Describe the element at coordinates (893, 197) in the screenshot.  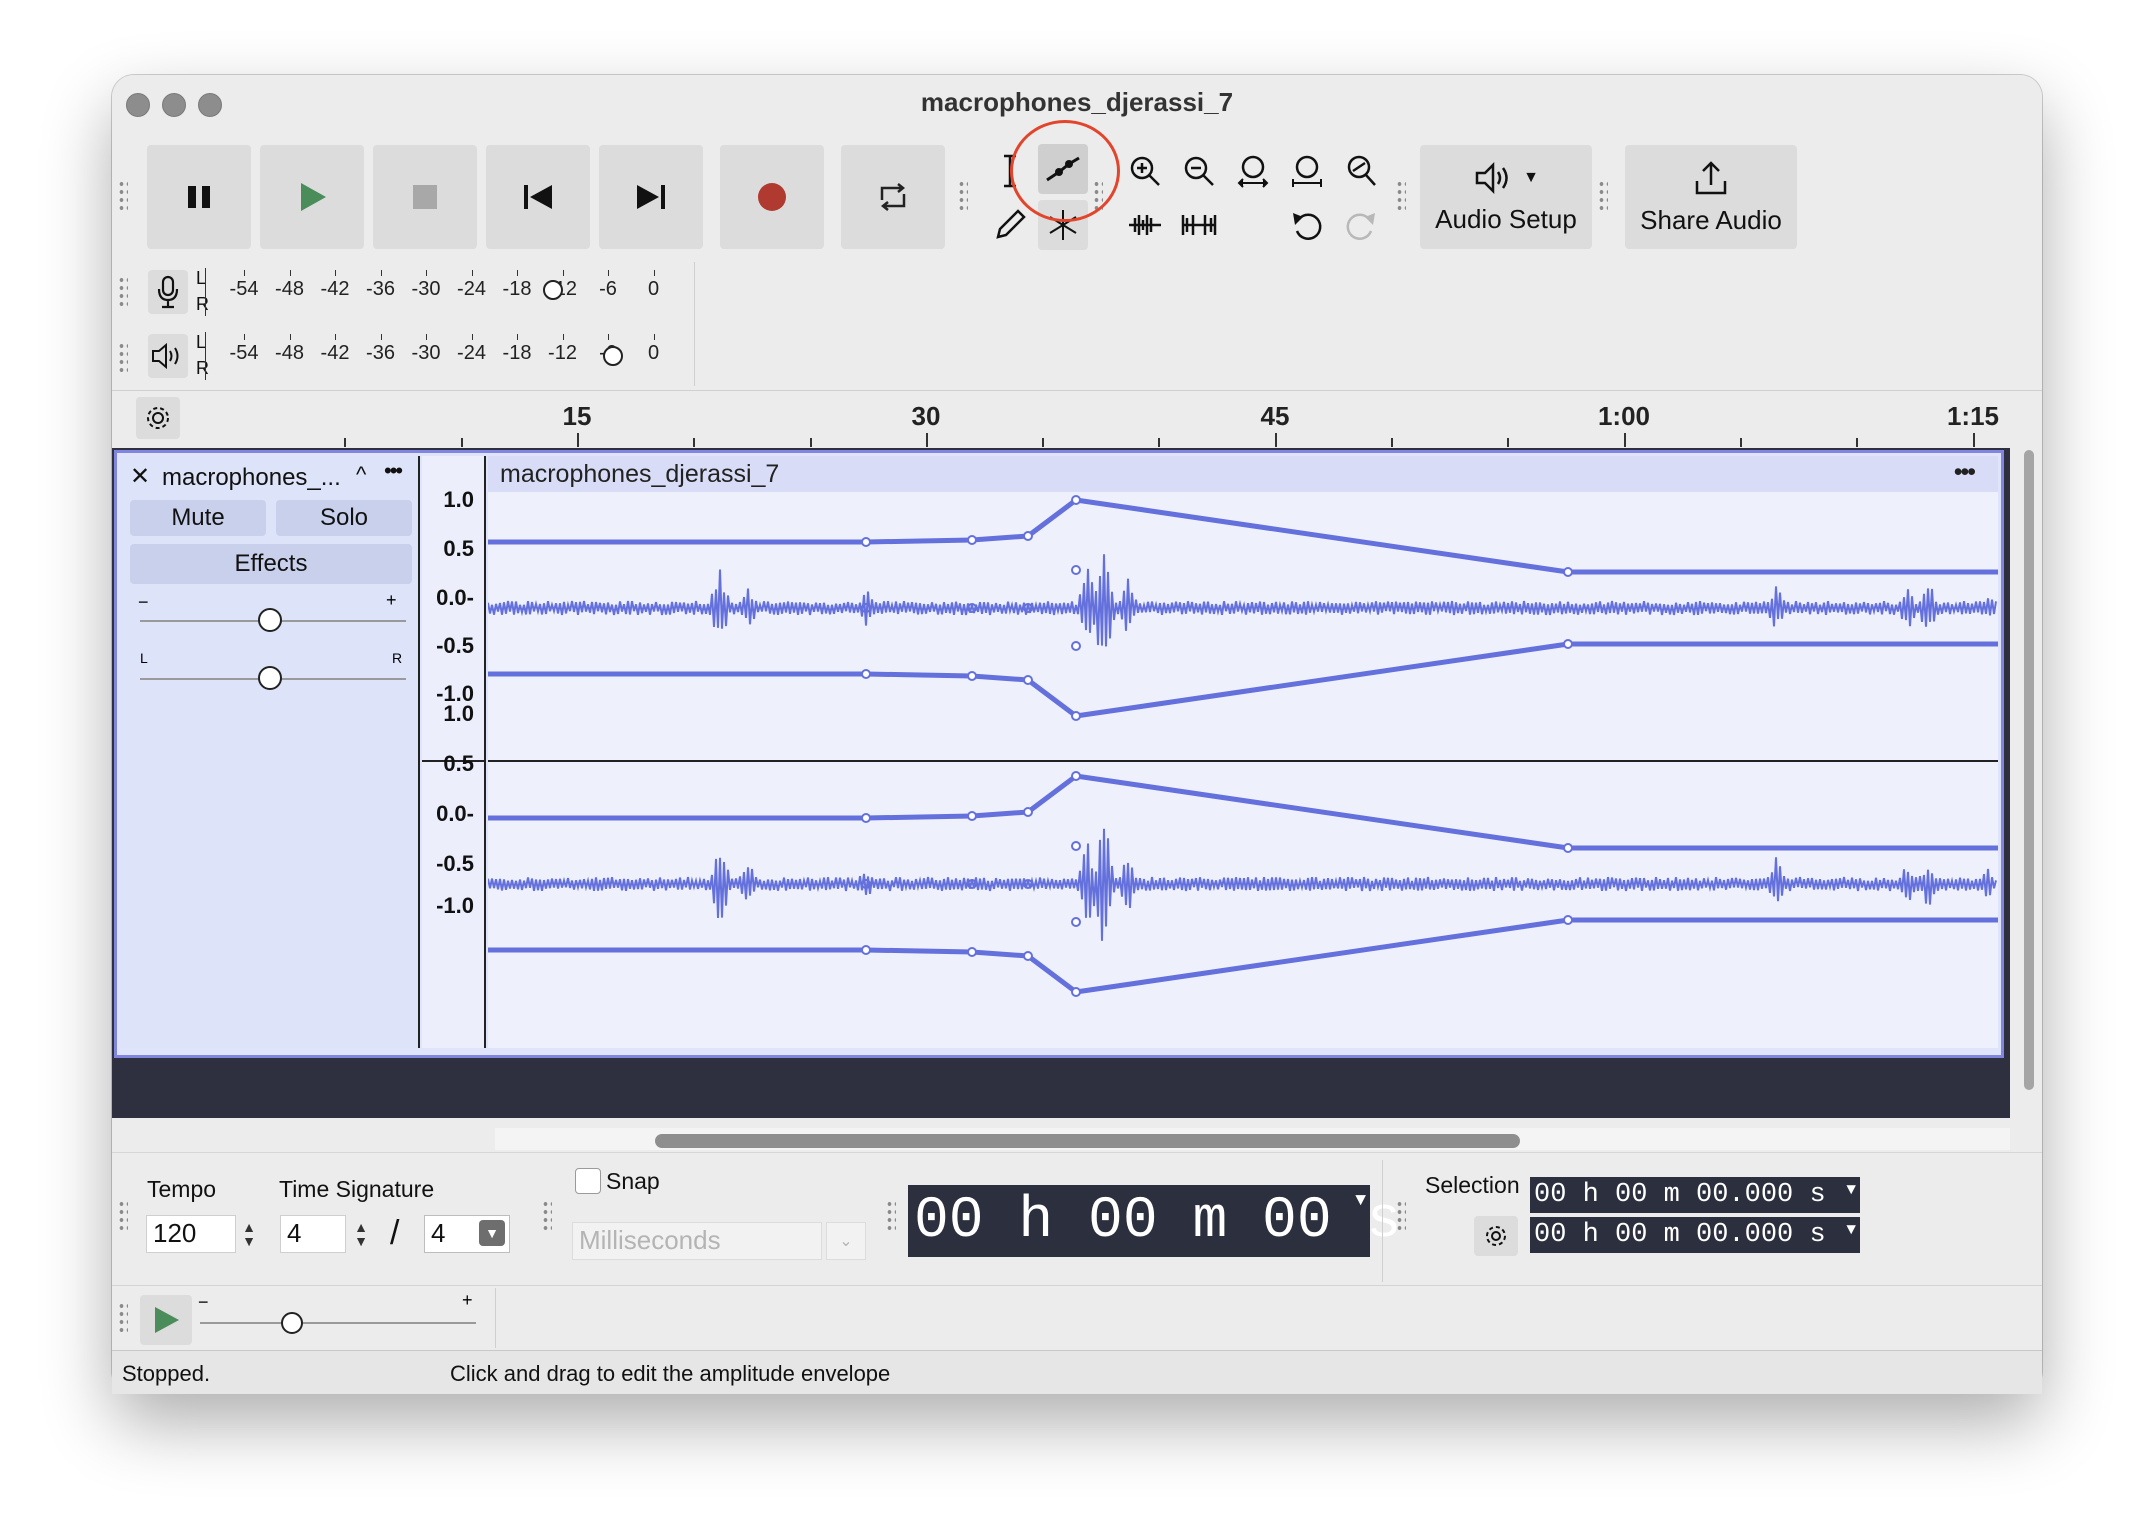
I see `loop-button` at that location.